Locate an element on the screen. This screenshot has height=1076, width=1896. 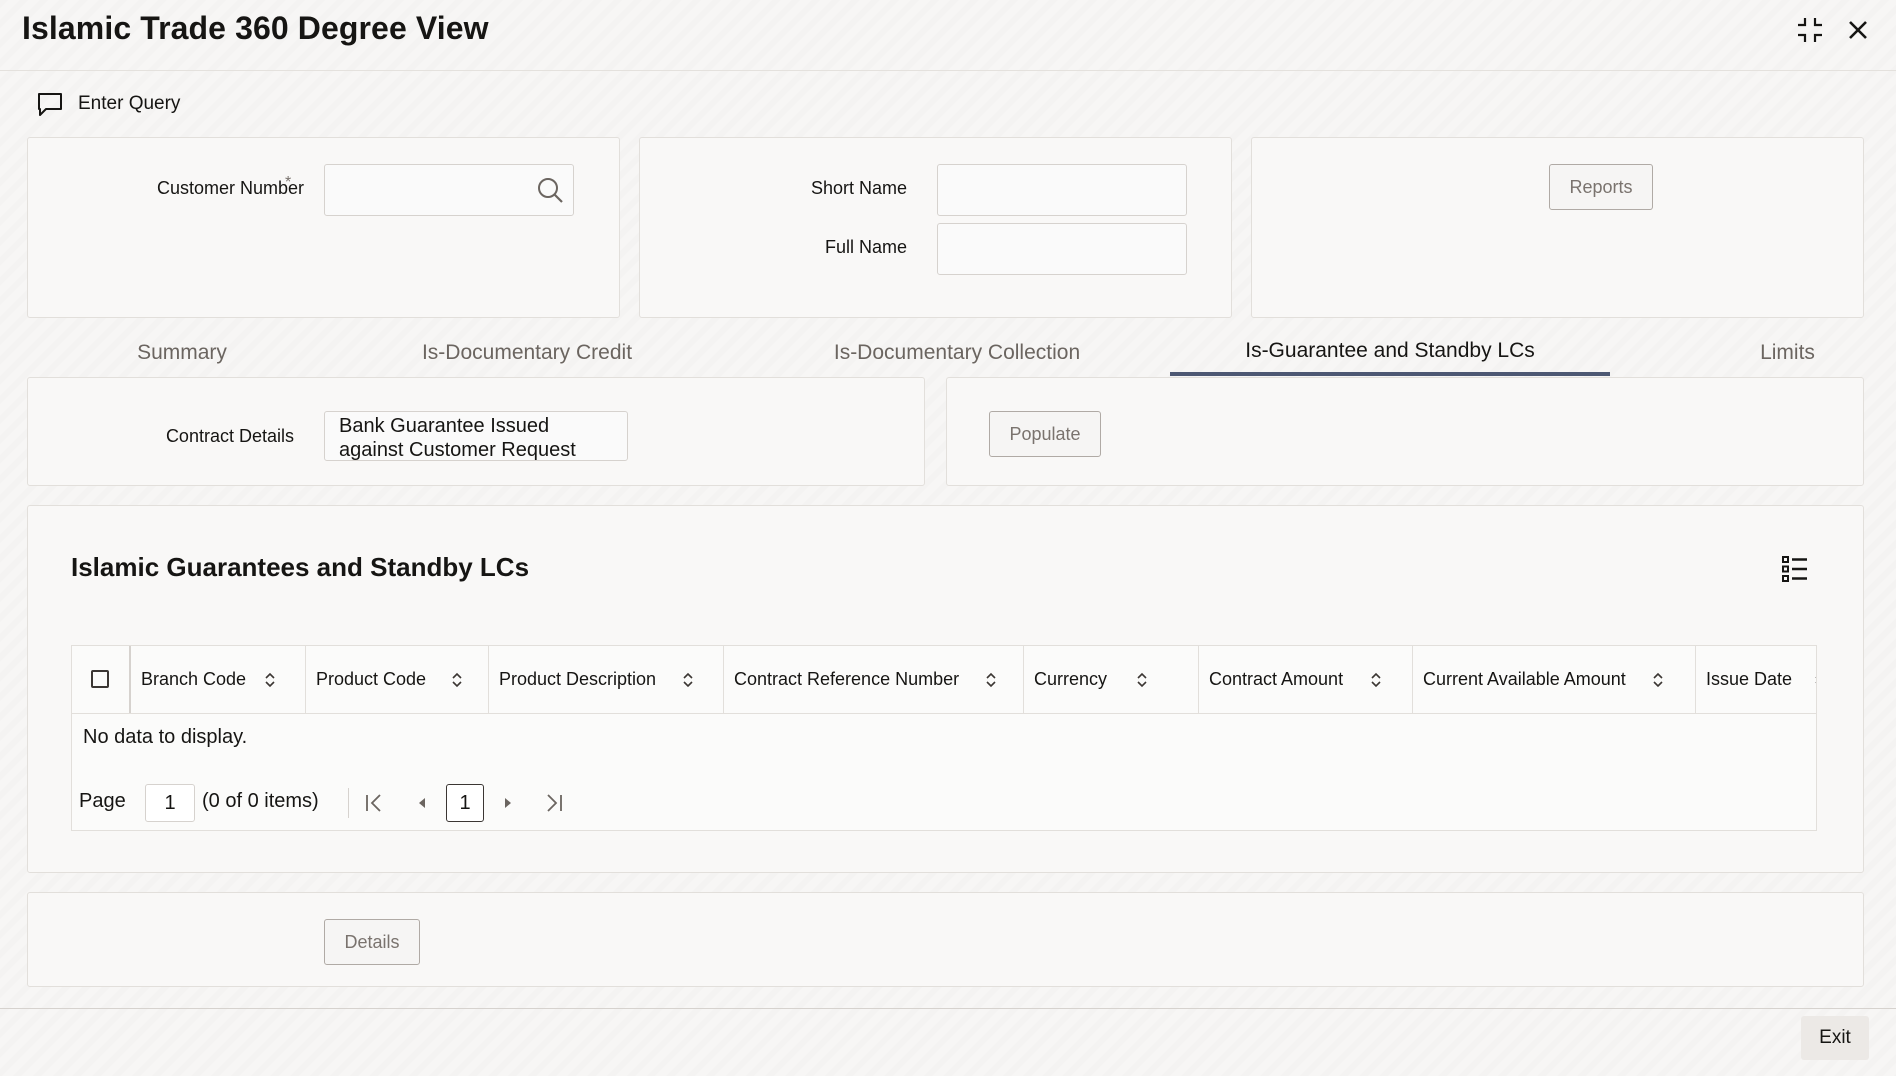
short-name-input is located at coordinates (1062, 190).